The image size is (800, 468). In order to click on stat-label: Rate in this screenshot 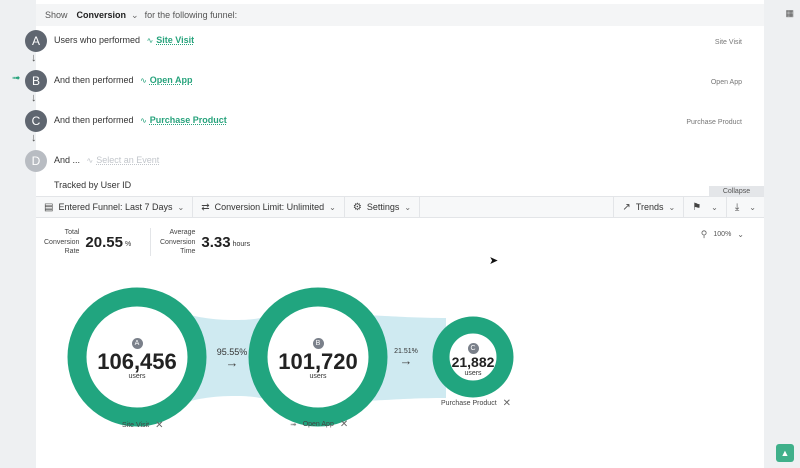, I will do `click(72, 251)`.